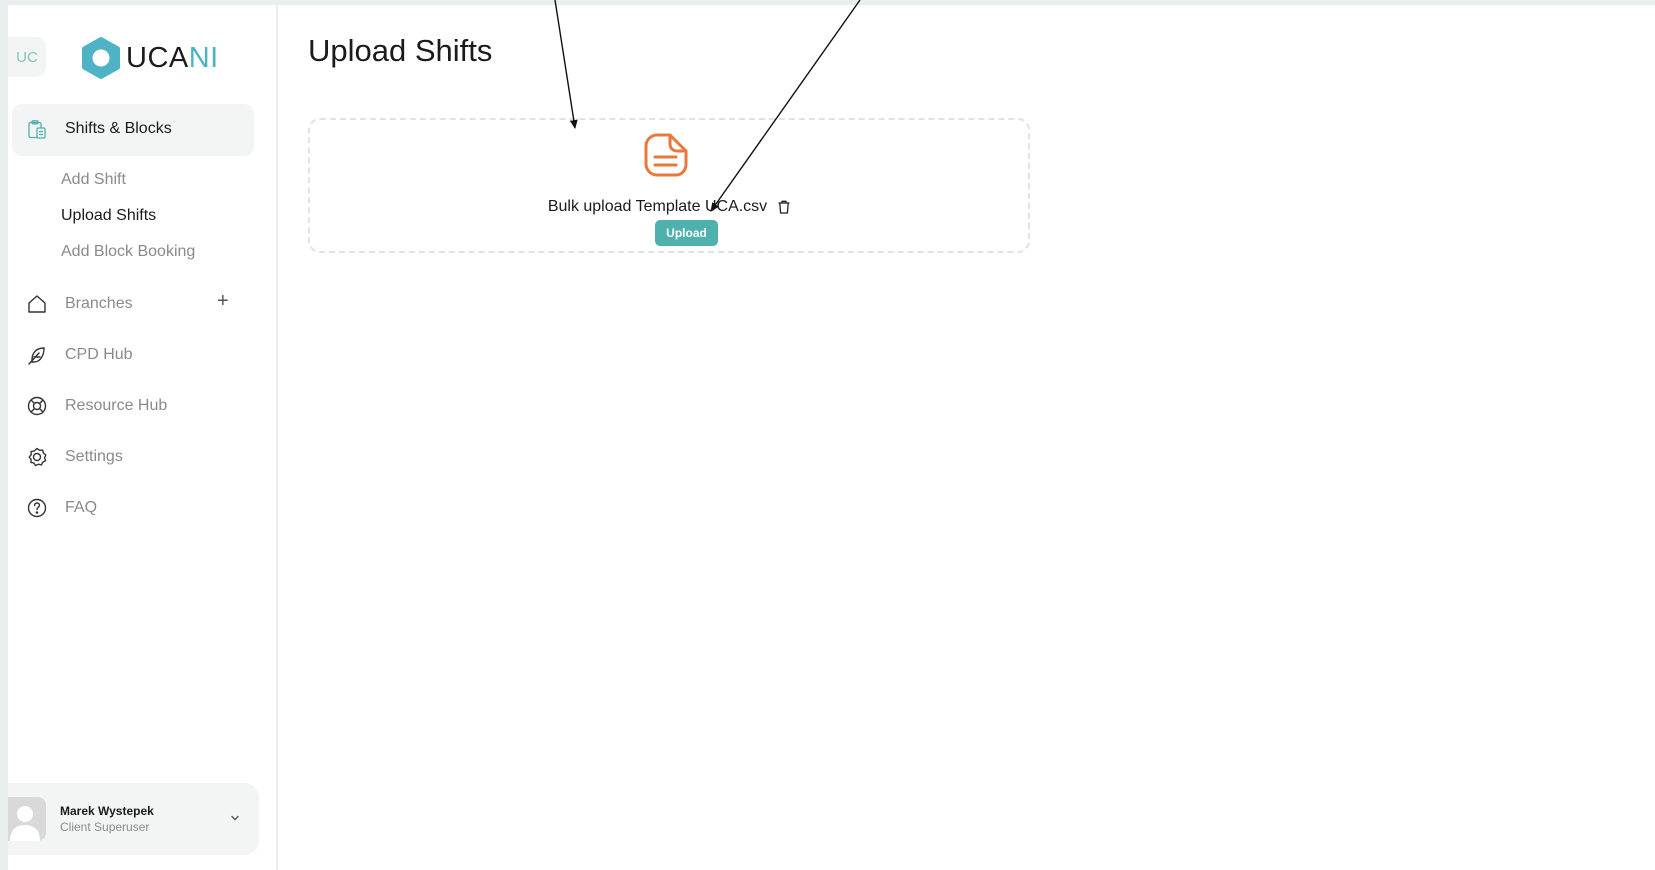 Image resolution: width=1655 pixels, height=870 pixels. What do you see at coordinates (235, 818) in the screenshot?
I see `chevron-down-icon` at bounding box center [235, 818].